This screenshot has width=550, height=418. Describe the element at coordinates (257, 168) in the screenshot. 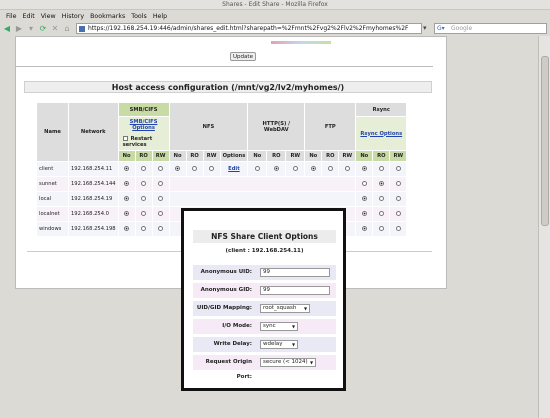

I see `http-no-radio` at that location.